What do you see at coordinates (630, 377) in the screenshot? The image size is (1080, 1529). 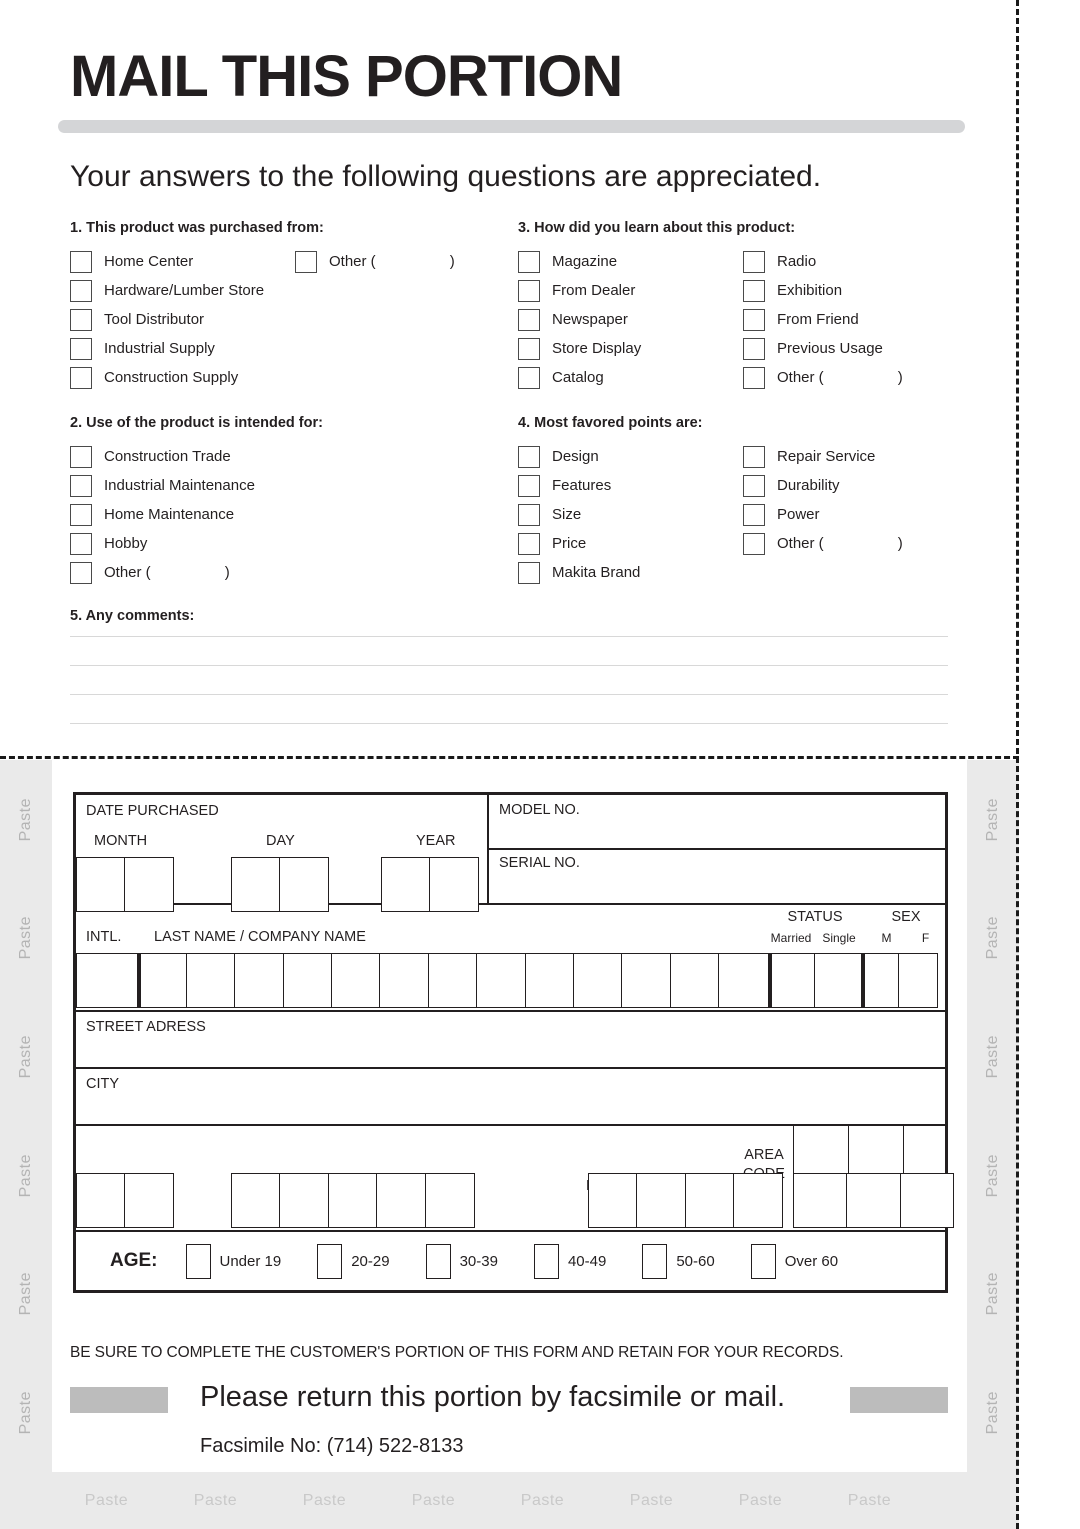 I see `option-catalog: Catalog` at bounding box center [630, 377].